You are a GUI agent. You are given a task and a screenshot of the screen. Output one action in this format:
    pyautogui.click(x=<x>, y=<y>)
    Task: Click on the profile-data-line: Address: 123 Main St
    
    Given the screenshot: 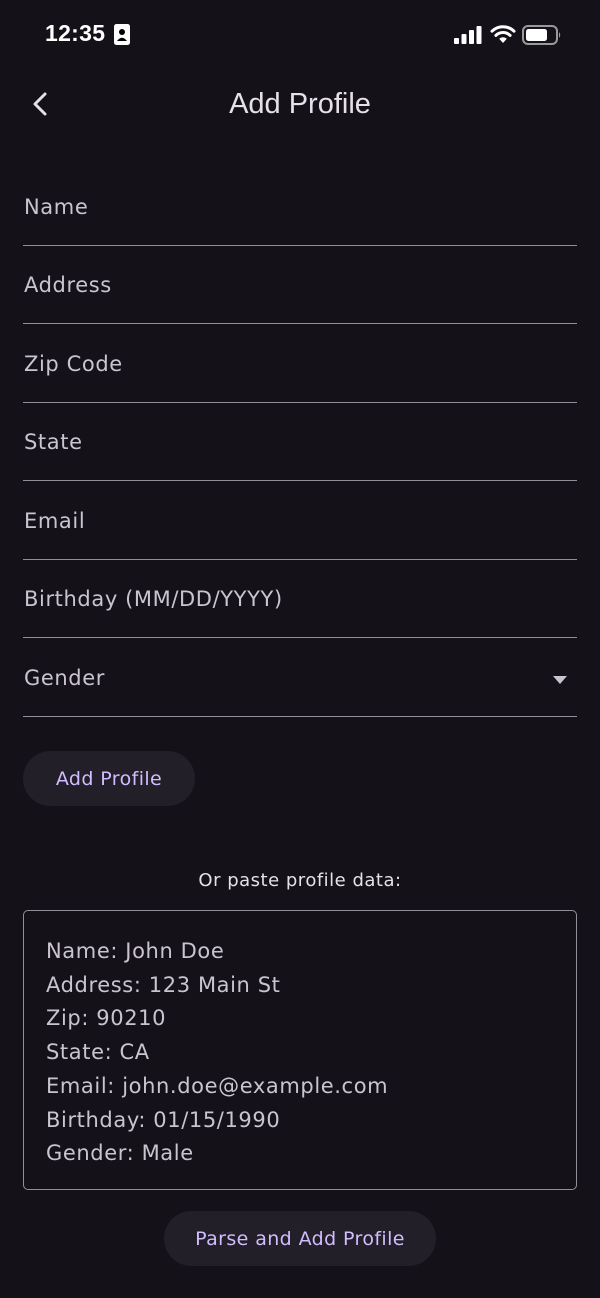 What is the action you would take?
    pyautogui.click(x=163, y=984)
    